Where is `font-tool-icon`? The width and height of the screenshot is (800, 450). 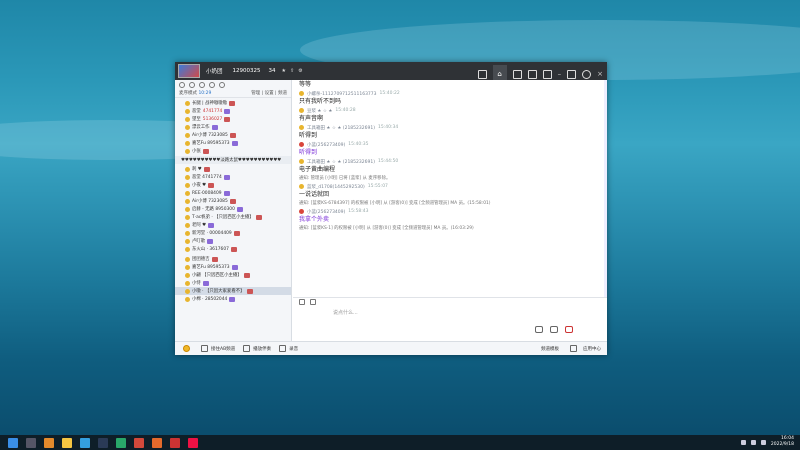 font-tool-icon is located at coordinates (313, 302).